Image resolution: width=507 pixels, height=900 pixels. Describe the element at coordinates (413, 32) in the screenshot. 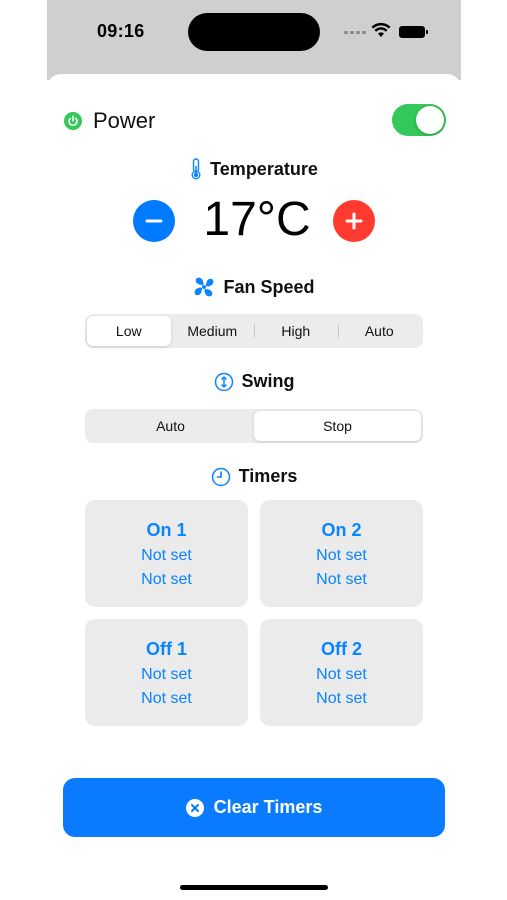

I see `battery-icon` at that location.